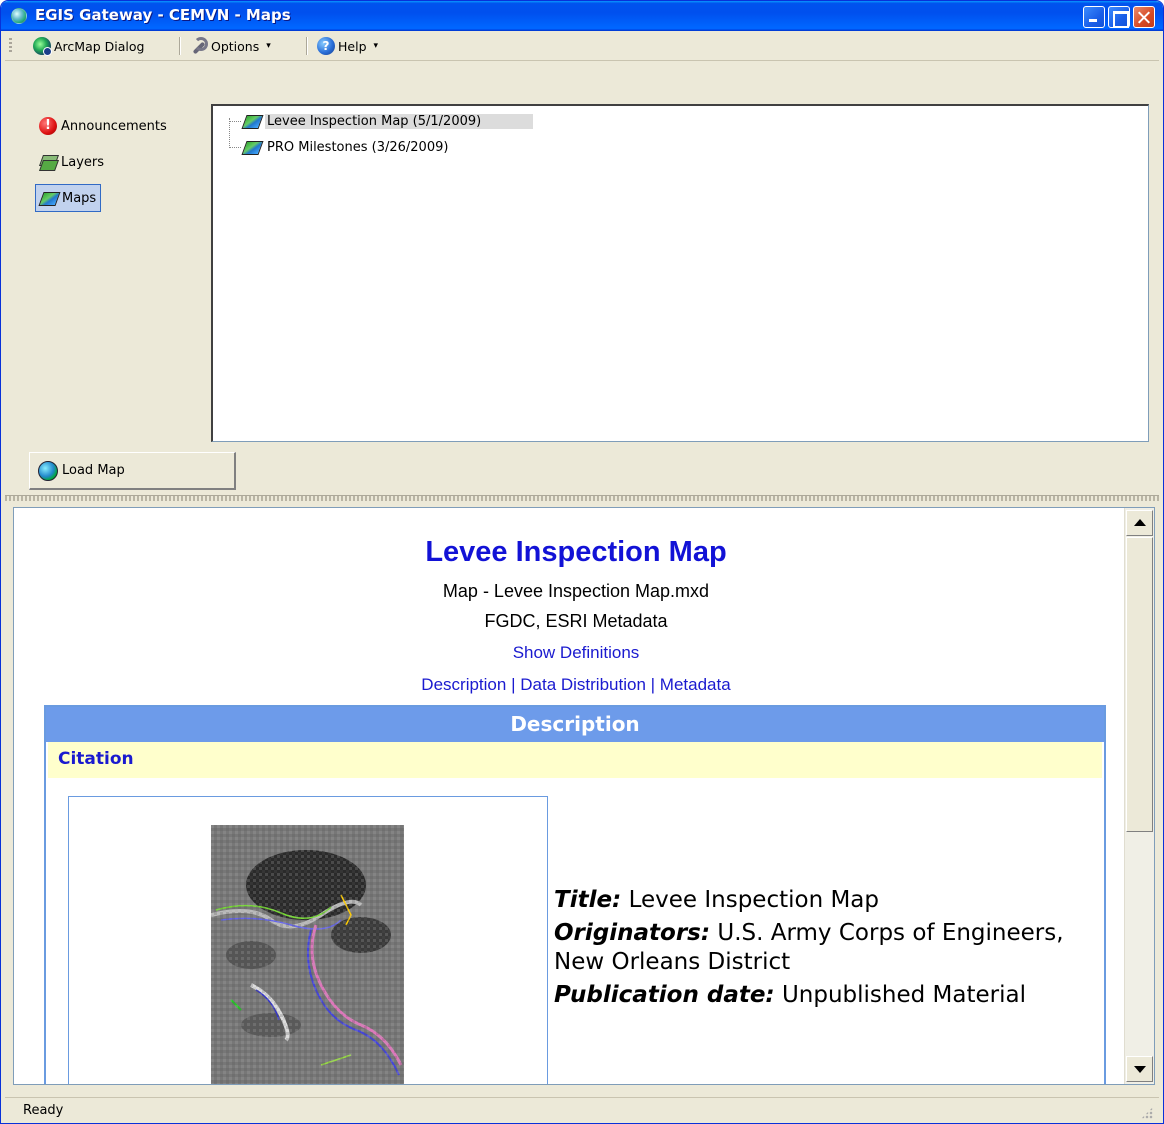  Describe the element at coordinates (43, 1110) in the screenshot. I see `status-text: Ready` at that location.